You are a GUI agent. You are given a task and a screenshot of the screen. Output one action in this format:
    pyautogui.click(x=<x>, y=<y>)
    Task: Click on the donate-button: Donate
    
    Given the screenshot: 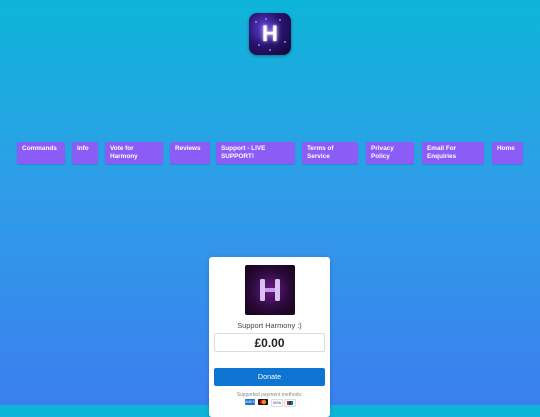 What is the action you would take?
    pyautogui.click(x=269, y=377)
    